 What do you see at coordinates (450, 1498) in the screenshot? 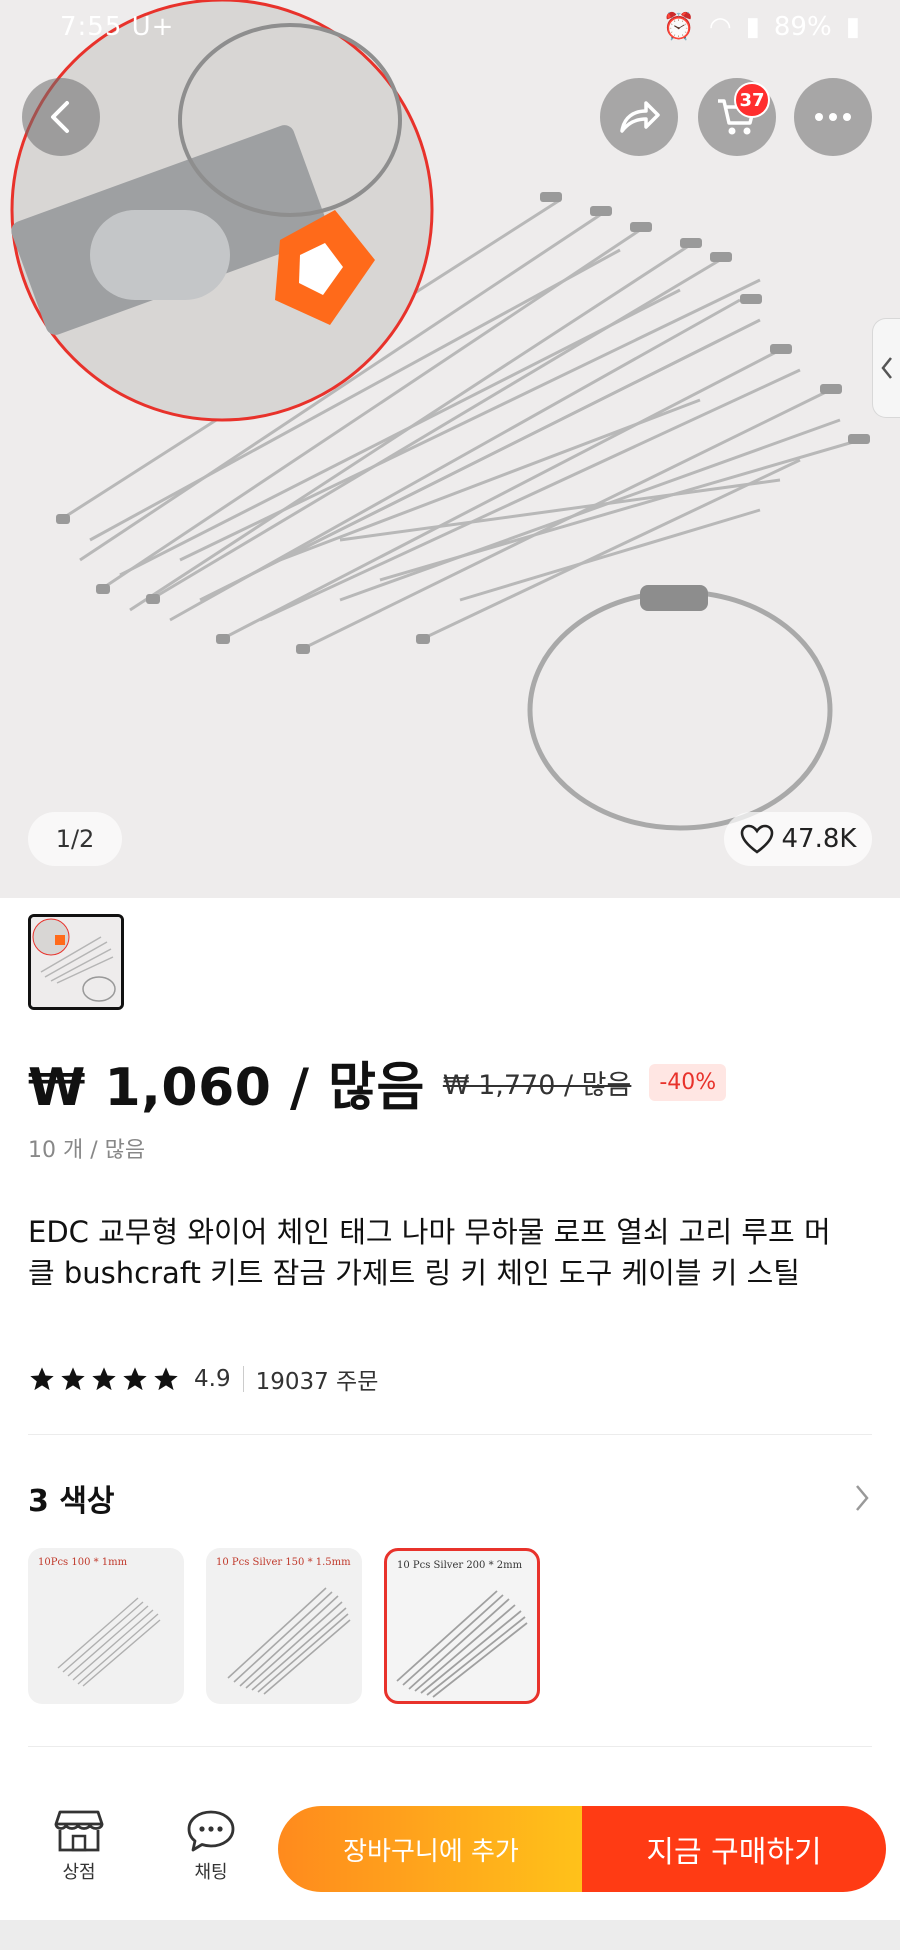
I see `options-header: 3 색상` at bounding box center [450, 1498].